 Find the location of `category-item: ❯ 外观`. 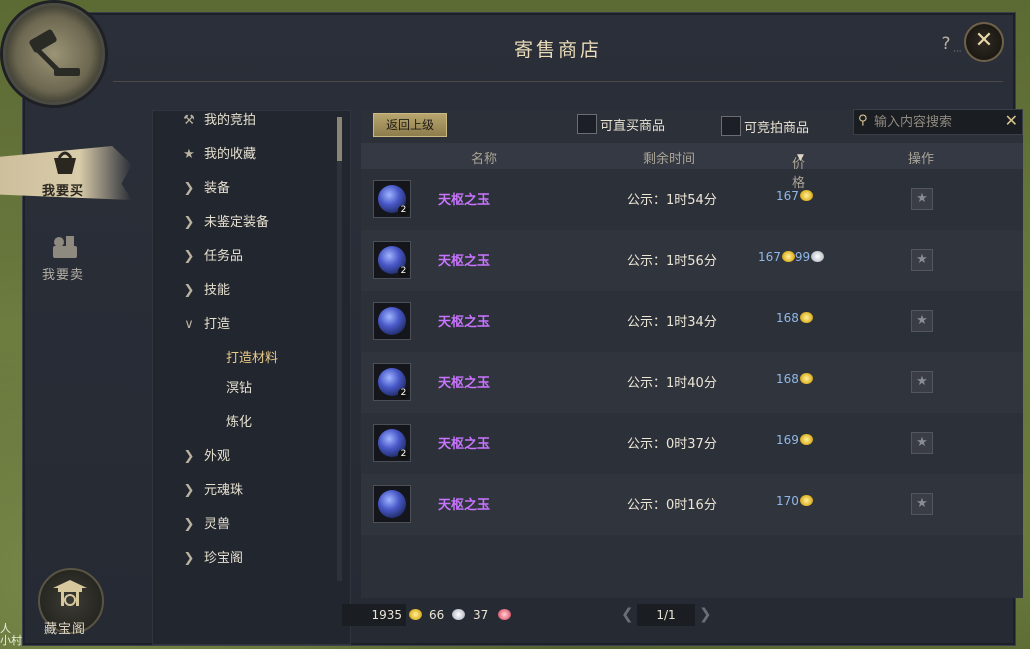

category-item: ❯ 外观 is located at coordinates (244, 457).